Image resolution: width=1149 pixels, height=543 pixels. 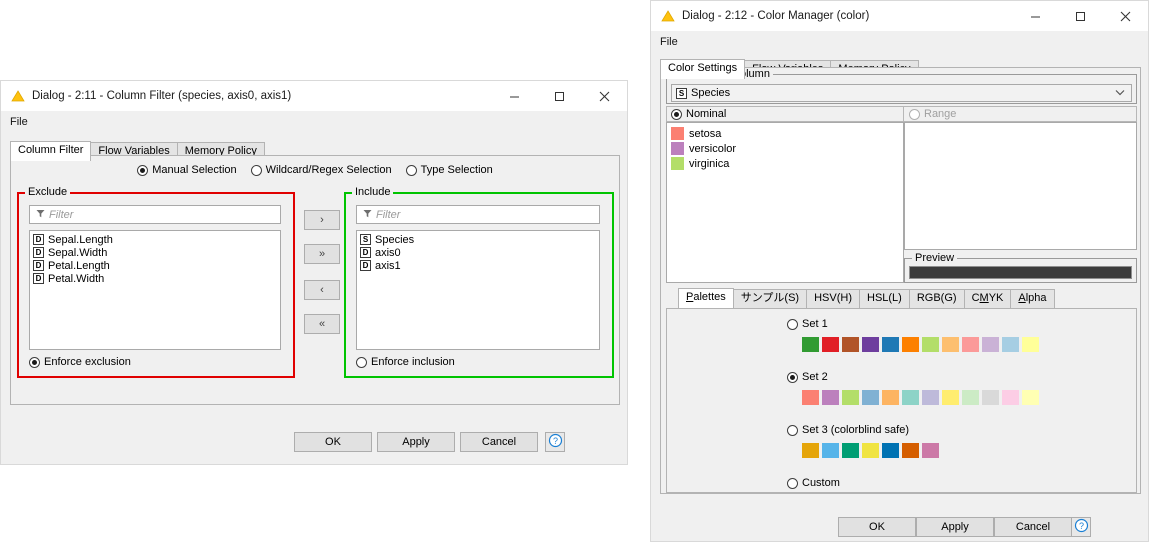 I want to click on tab-hsv: HSV(H), so click(x=833, y=298).